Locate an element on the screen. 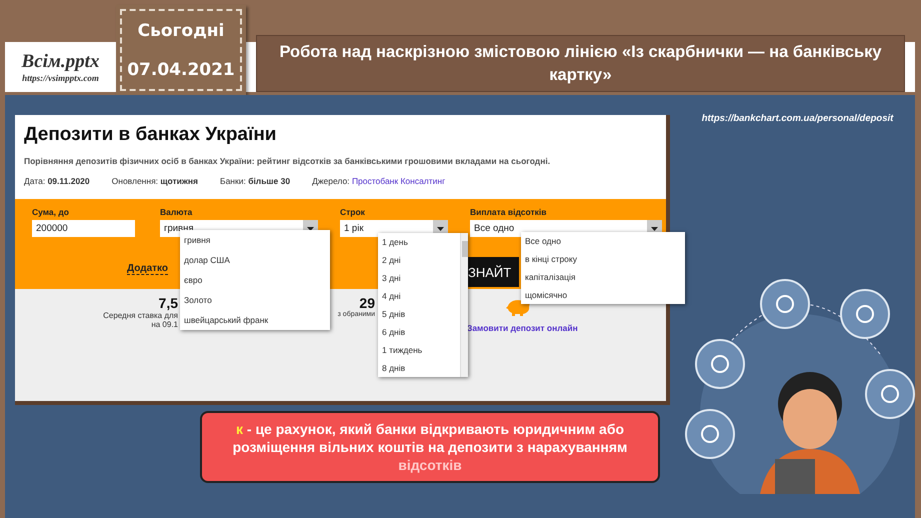  additional-link: Додатко is located at coordinates (147, 269).